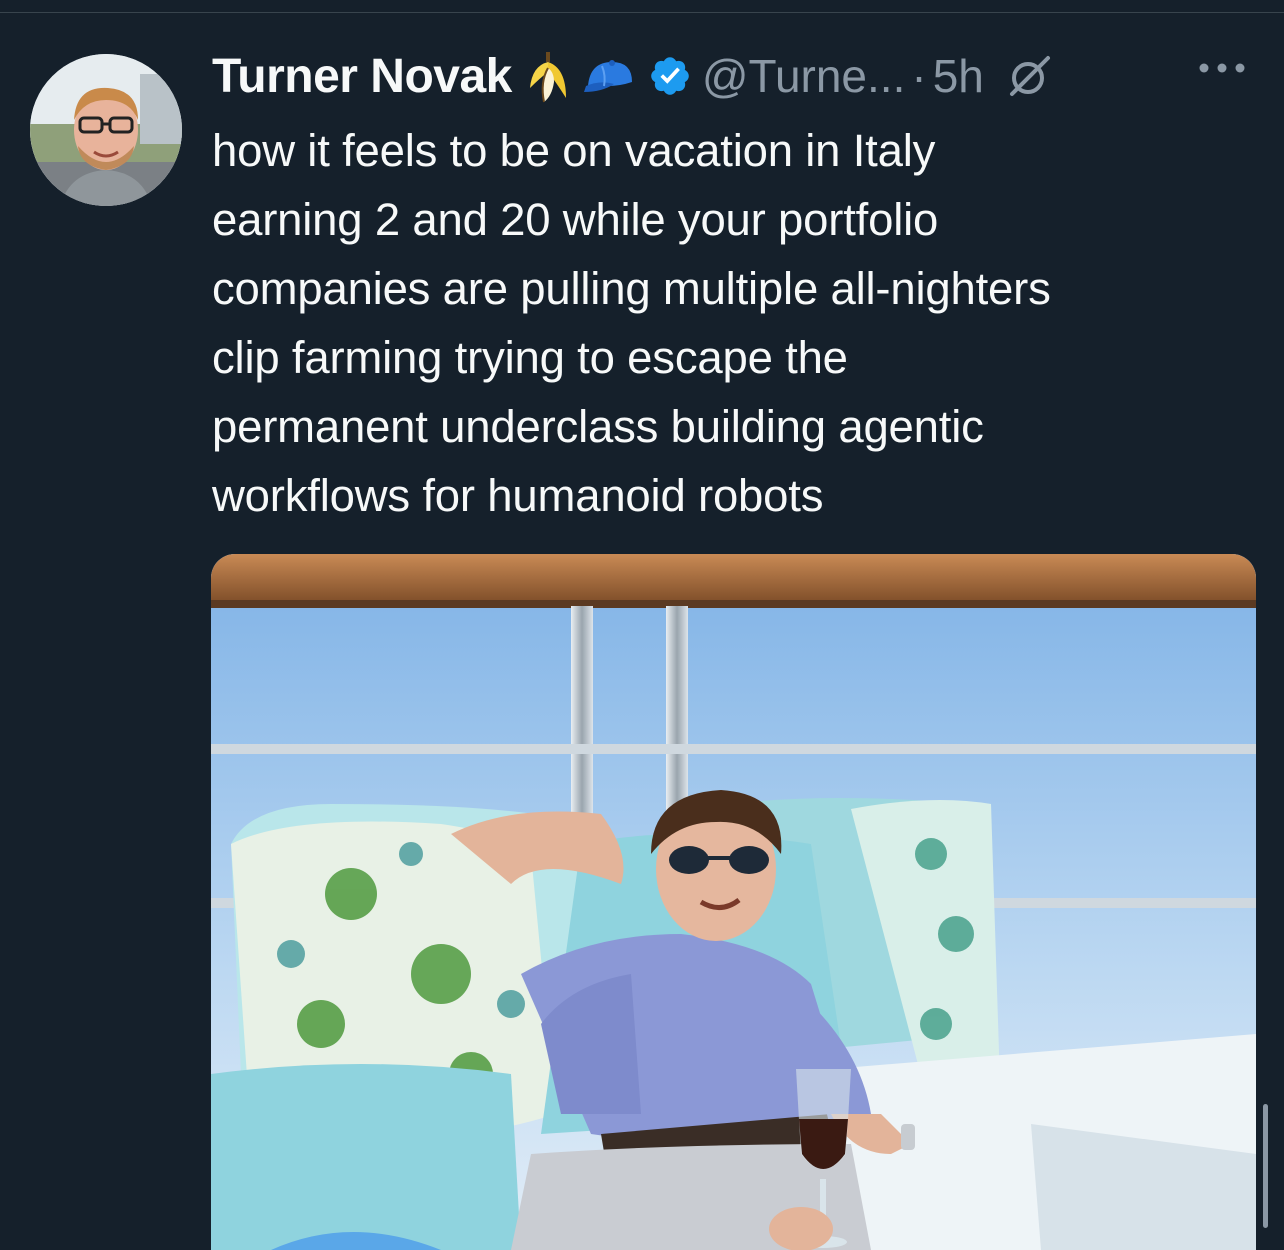  I want to click on avatar-image, so click(106, 130).